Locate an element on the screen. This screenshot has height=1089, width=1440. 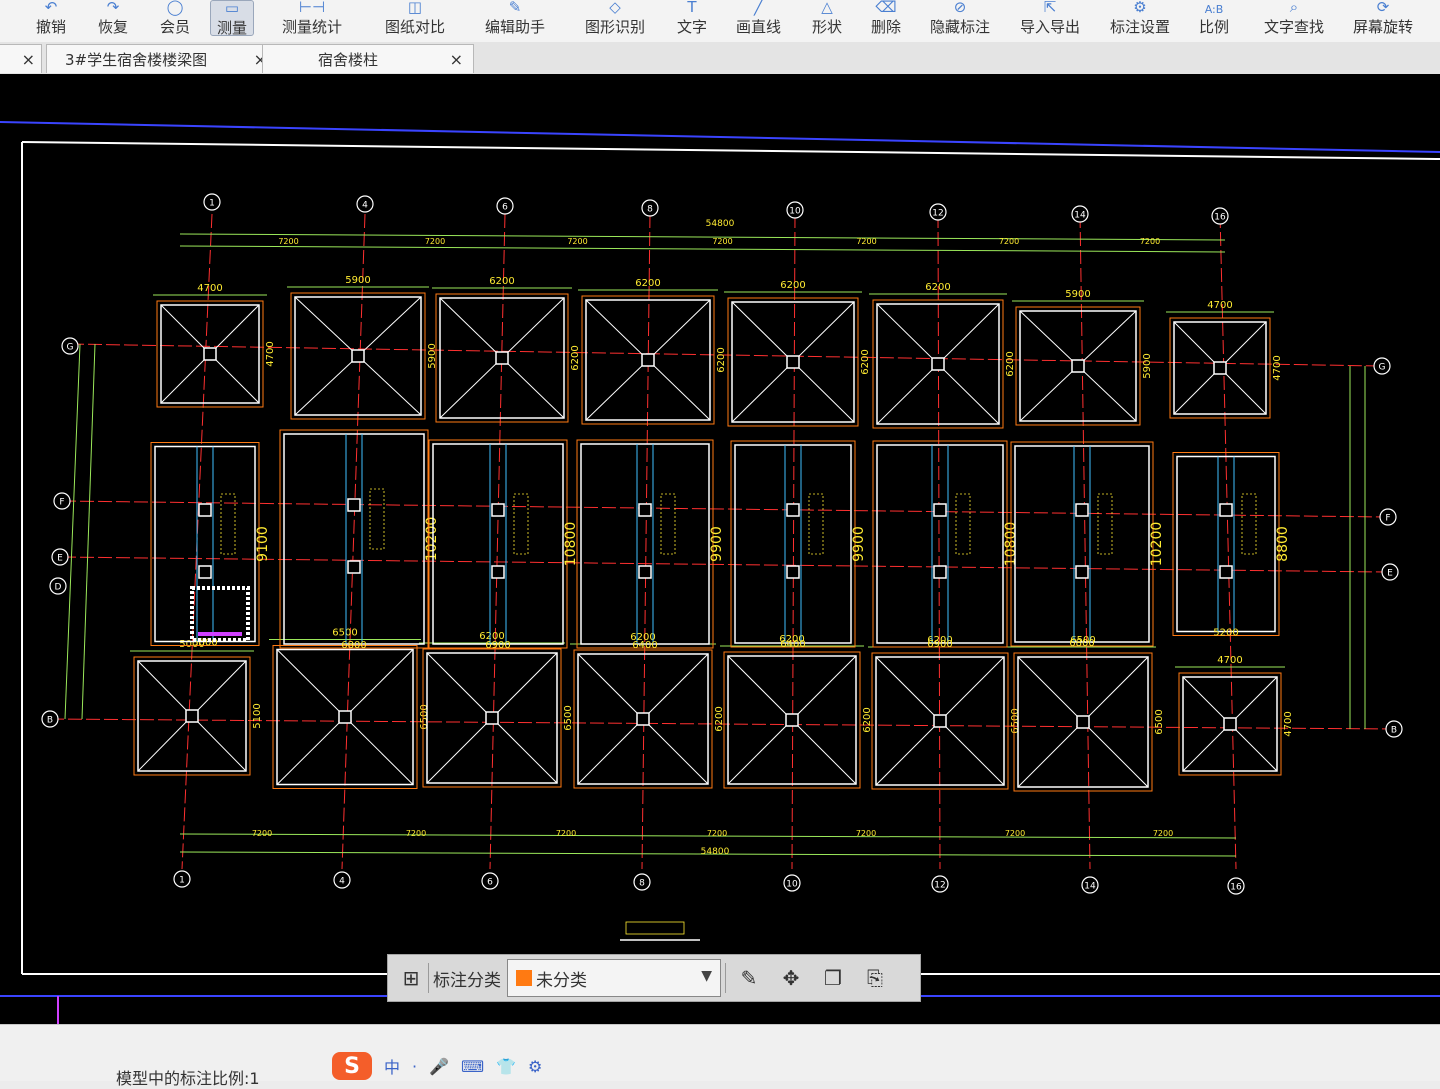
redo-button: ↷ 恢复 is located at coordinates (113, 18).